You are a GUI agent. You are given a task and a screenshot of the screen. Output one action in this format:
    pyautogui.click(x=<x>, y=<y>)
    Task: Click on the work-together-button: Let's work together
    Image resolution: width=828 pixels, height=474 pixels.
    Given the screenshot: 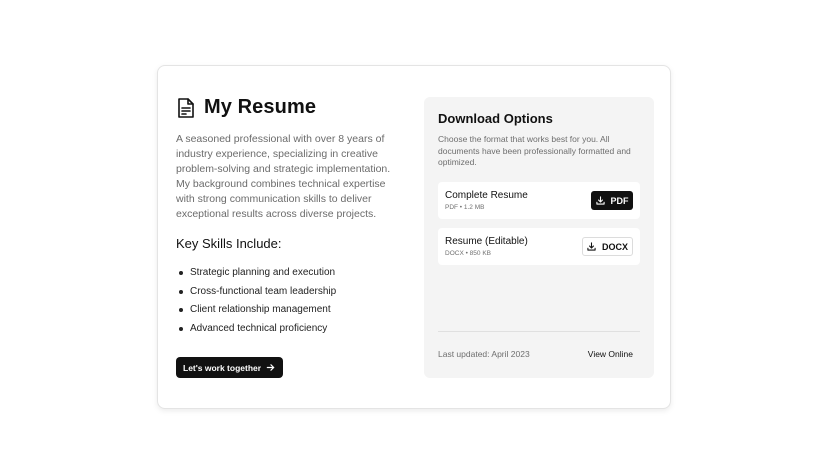 What is the action you would take?
    pyautogui.click(x=229, y=367)
    